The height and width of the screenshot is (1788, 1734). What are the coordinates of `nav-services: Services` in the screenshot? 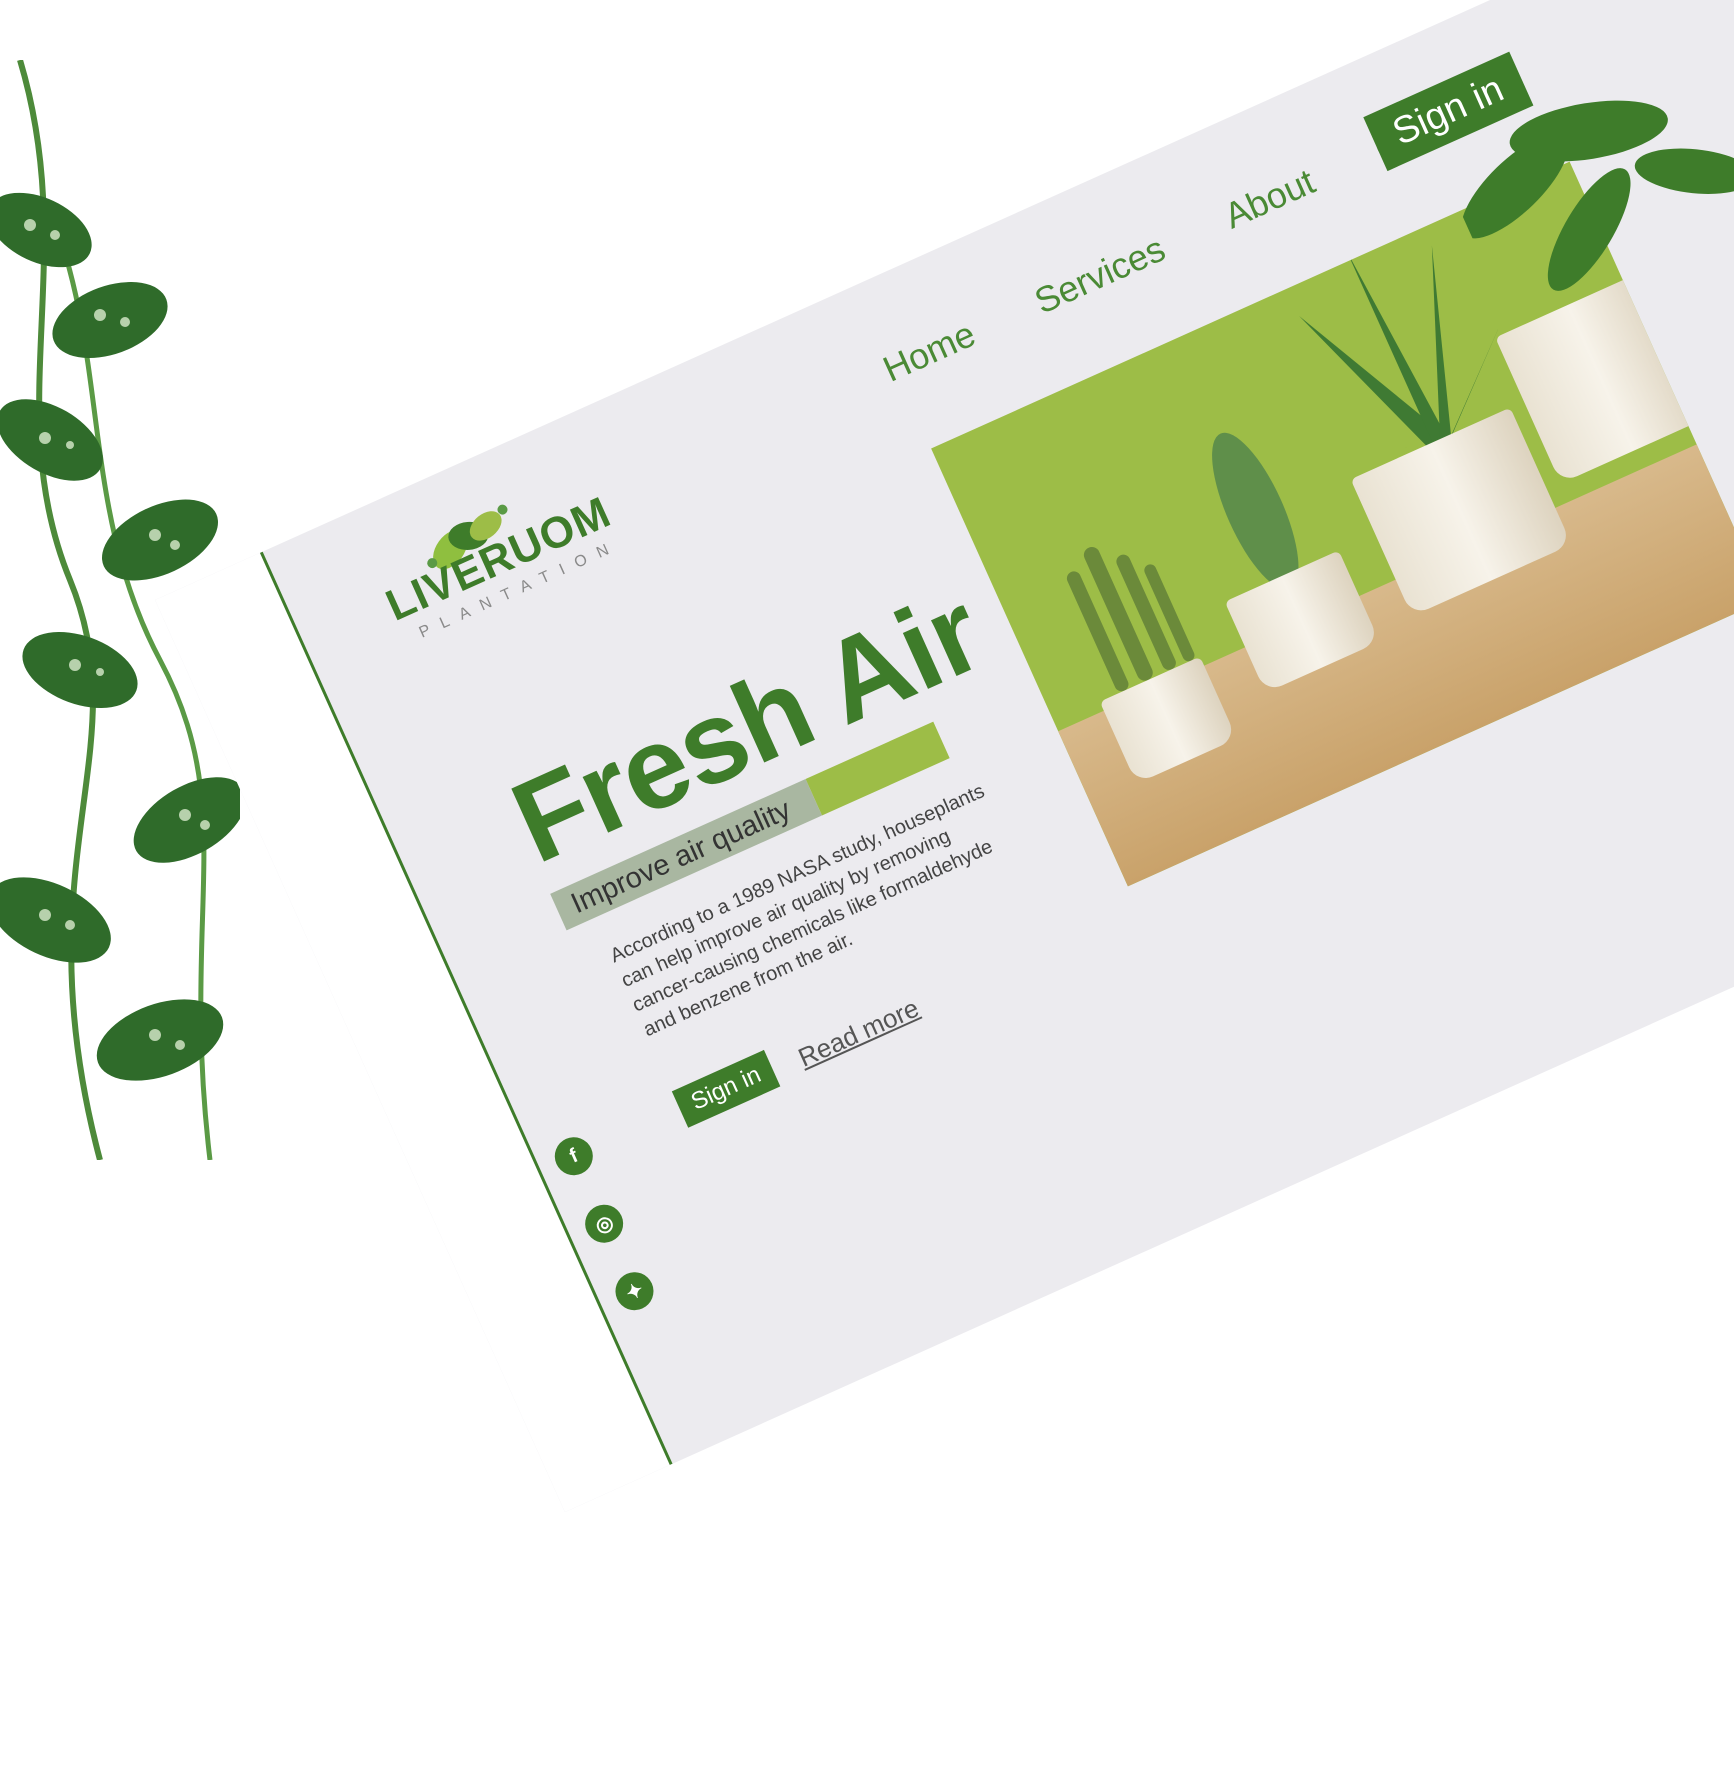 It's located at (1099, 275).